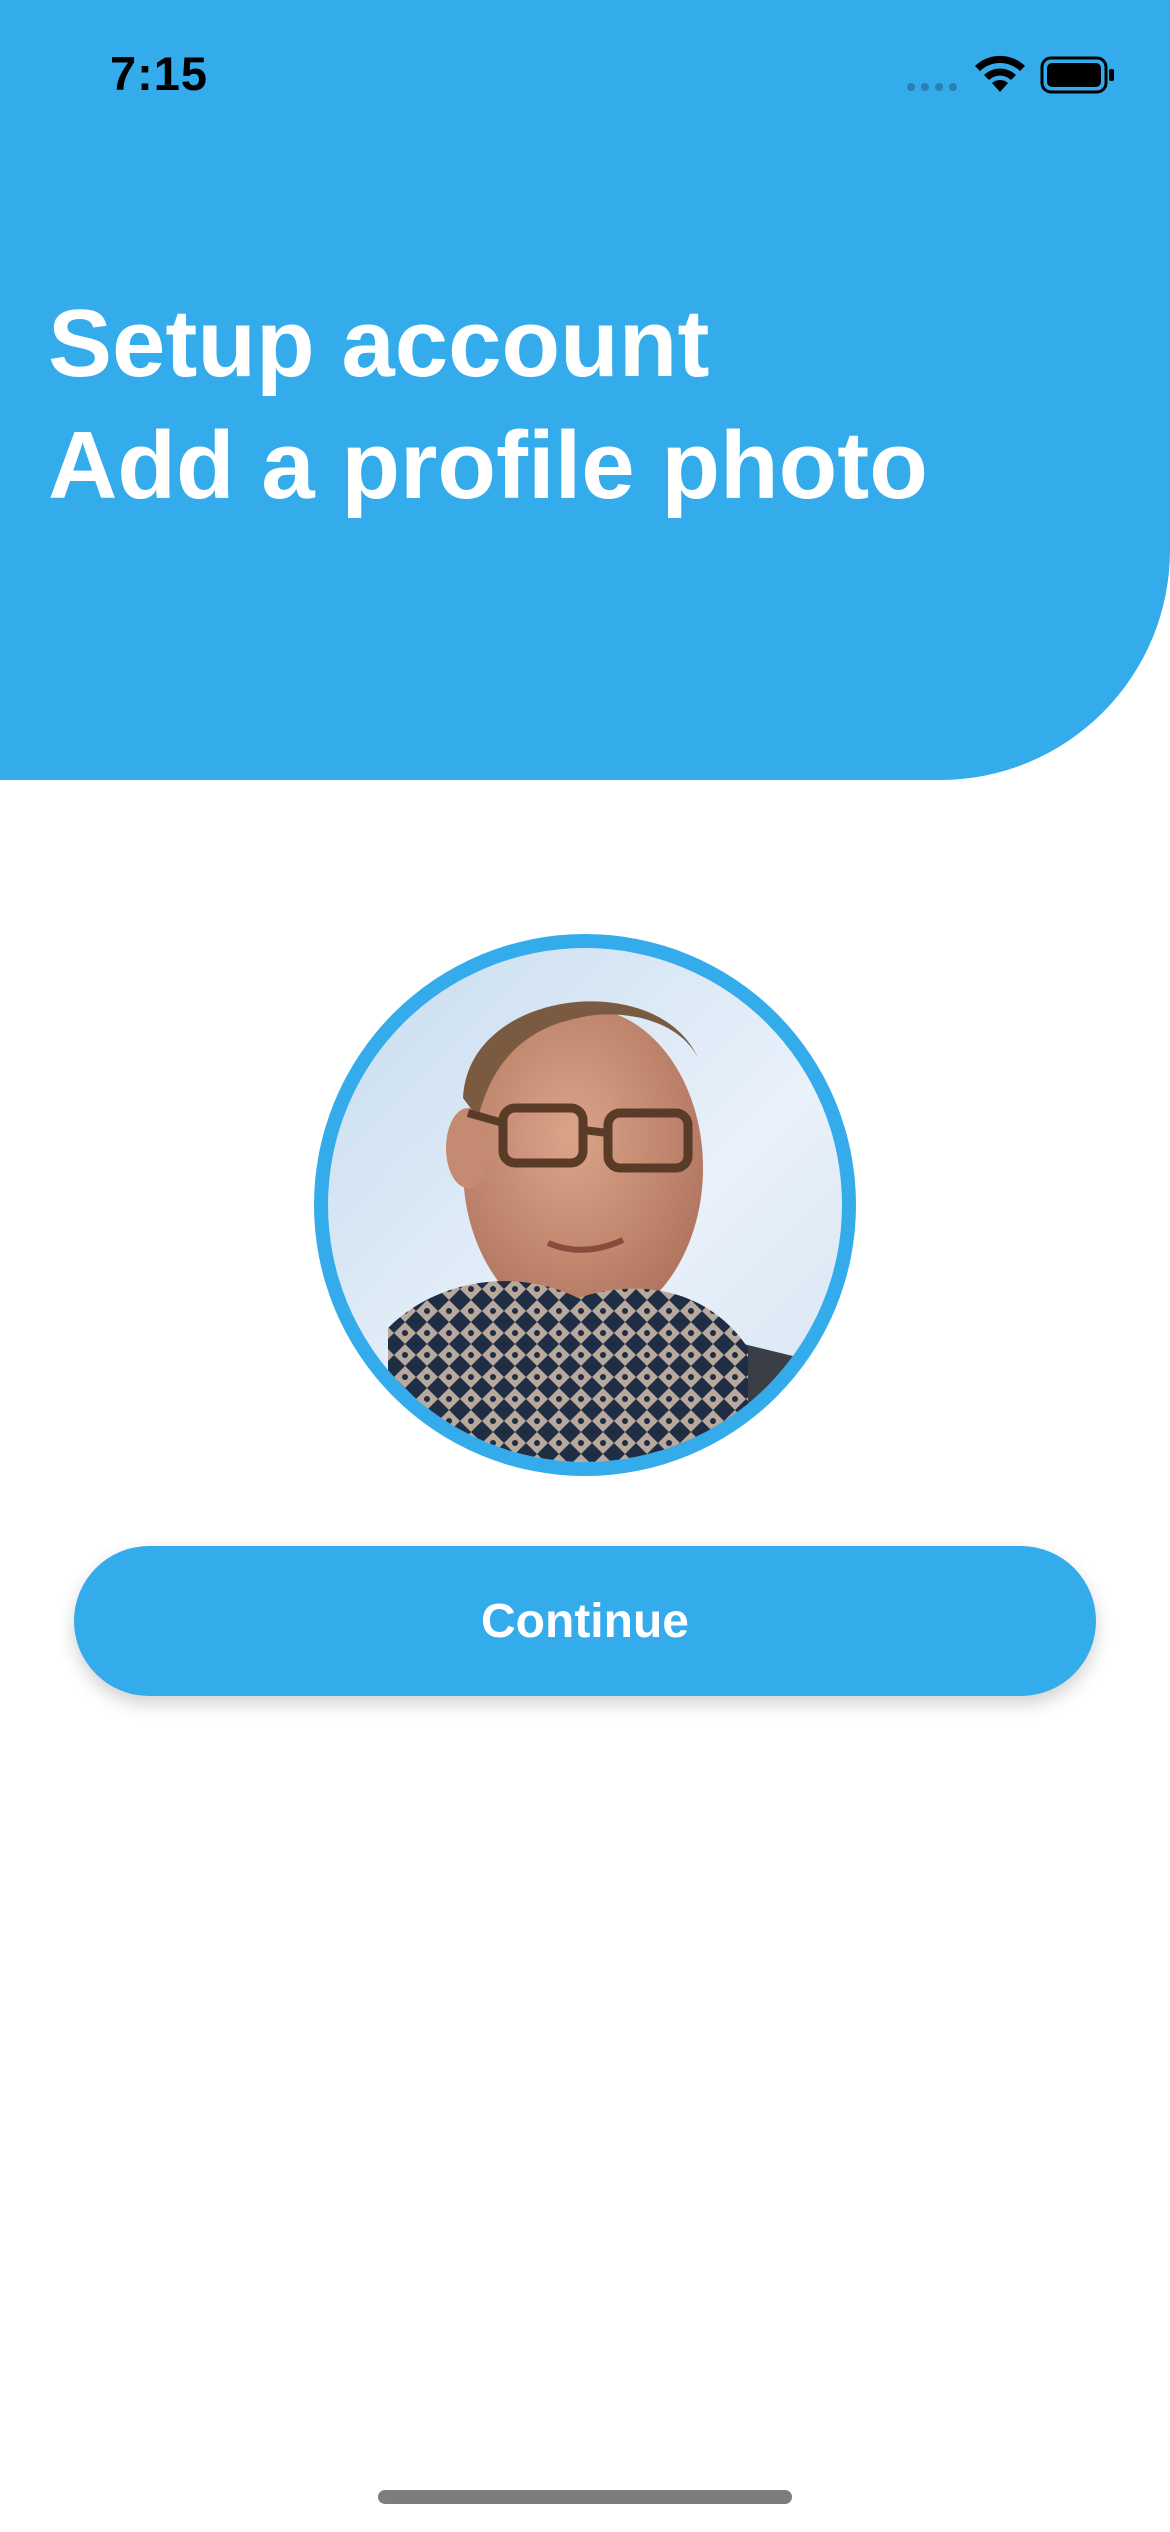  I want to click on status-bar: 7:15, so click(585, 75).